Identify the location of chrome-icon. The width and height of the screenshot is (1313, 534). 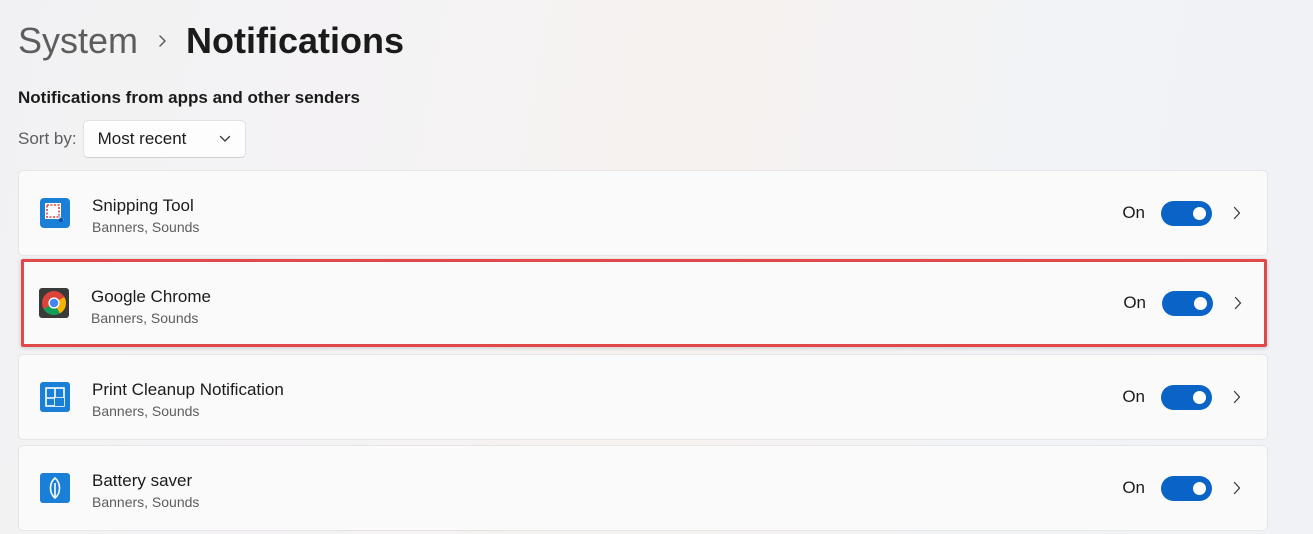
(54, 303).